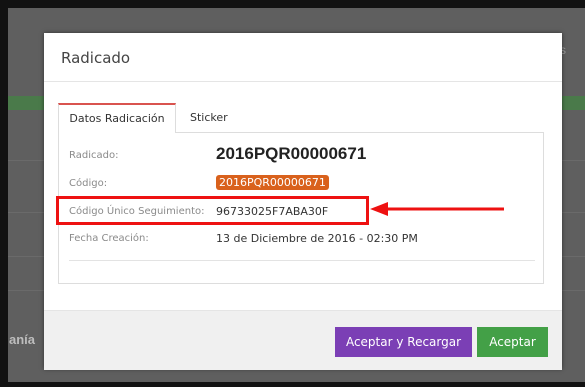 This screenshot has width=585, height=387. Describe the element at coordinates (403, 342) in the screenshot. I see `aceptar-y-recargar-button: Aceptar y Recargar` at that location.